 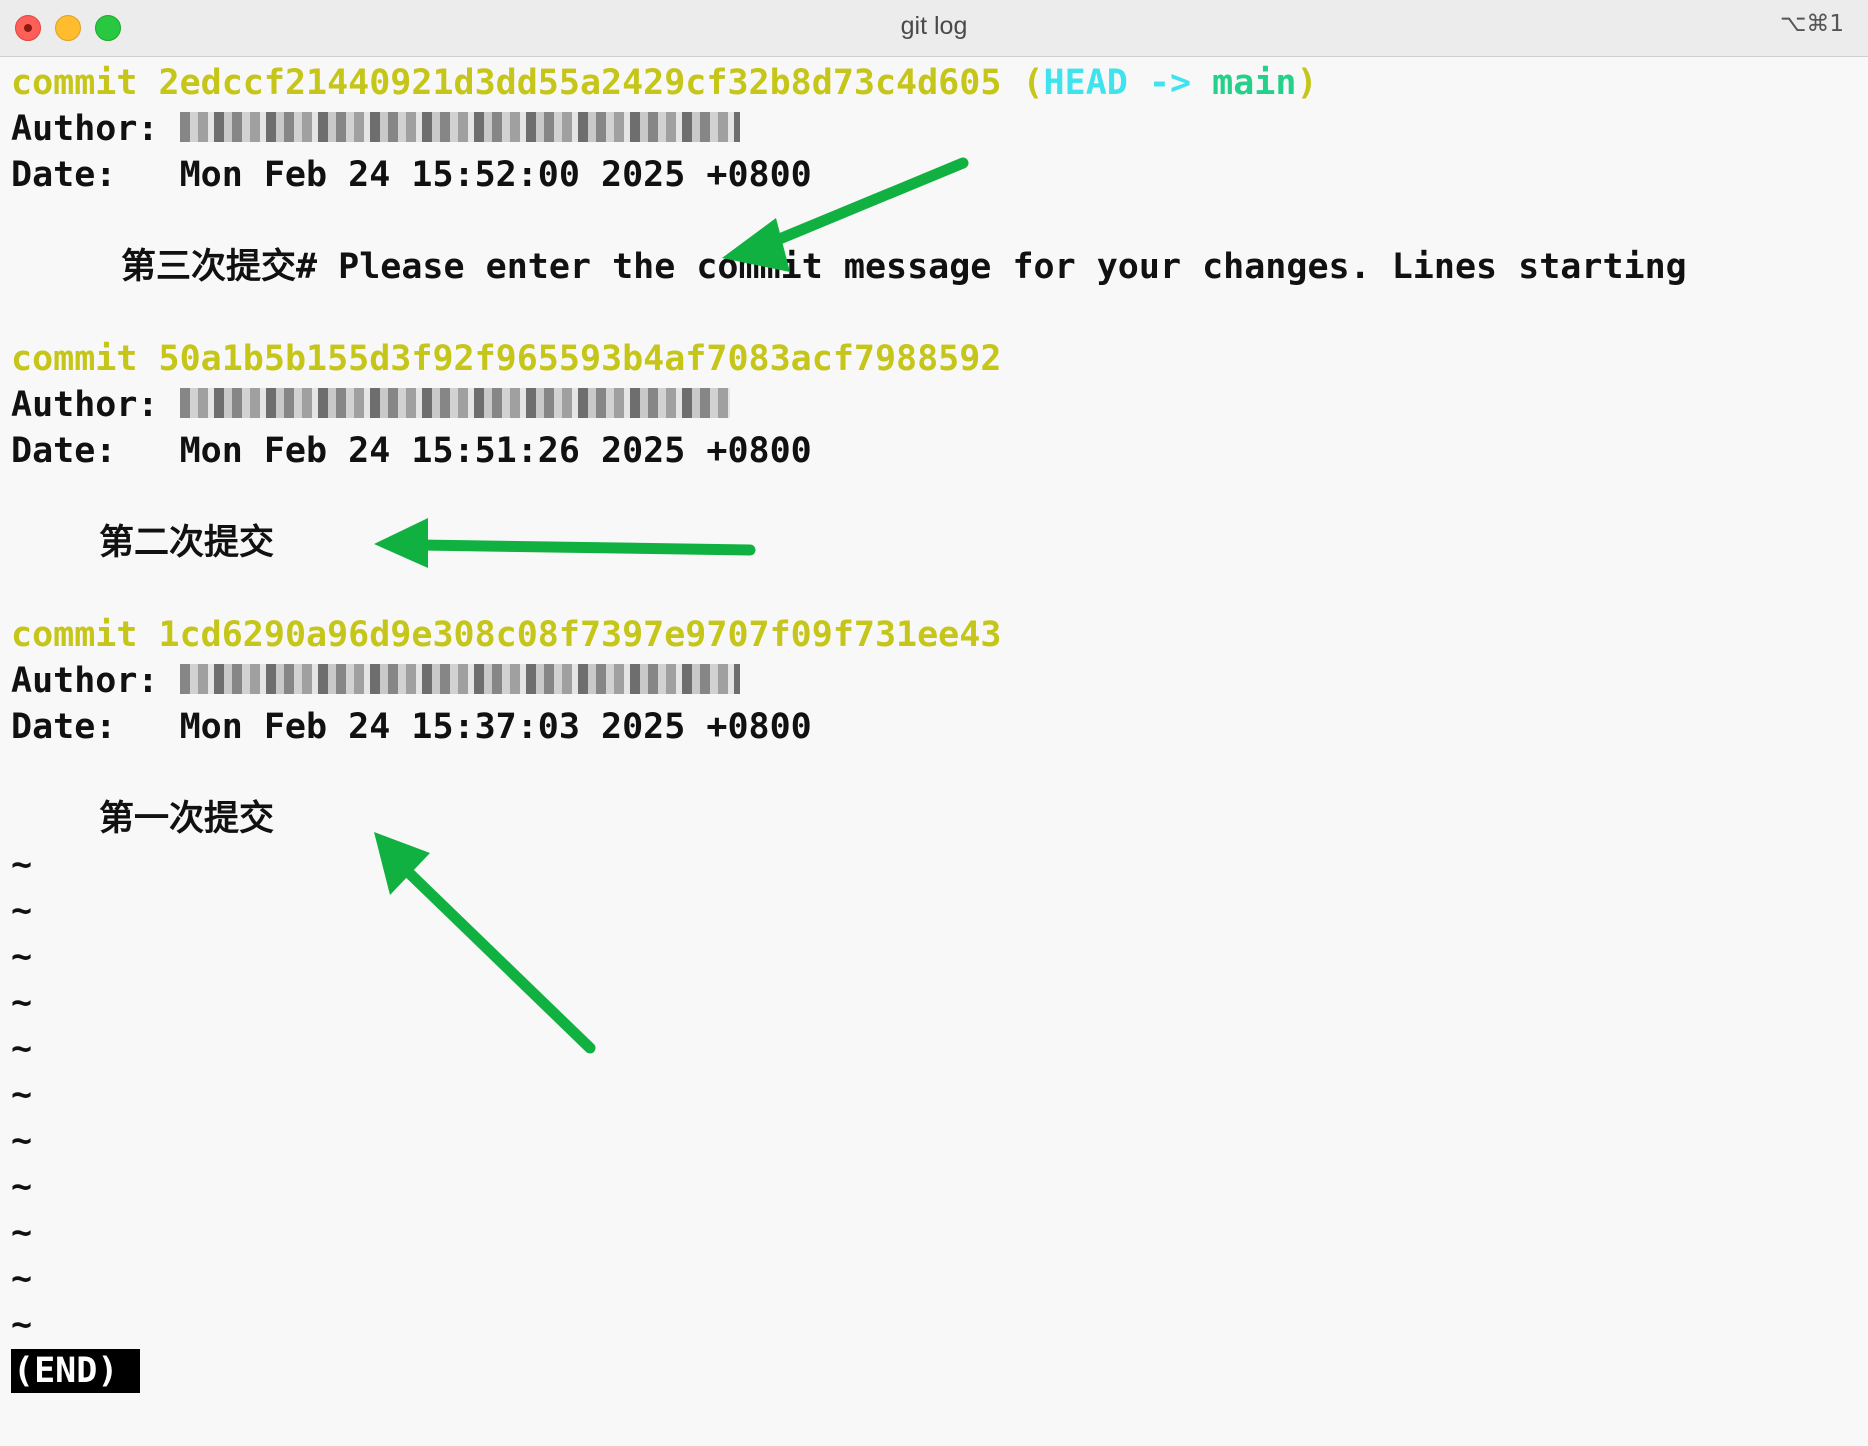 I want to click on window-title: git log, so click(x=934, y=26).